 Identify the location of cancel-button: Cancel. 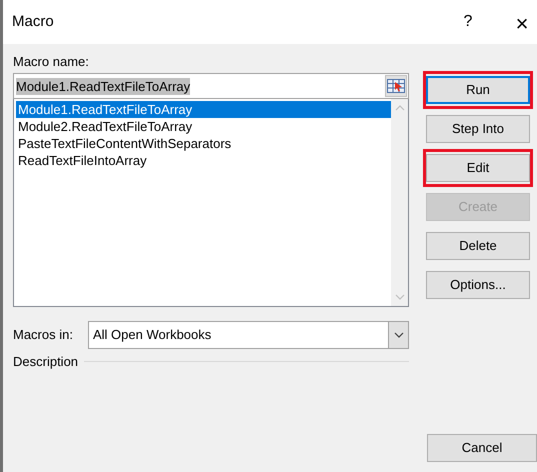
(482, 448).